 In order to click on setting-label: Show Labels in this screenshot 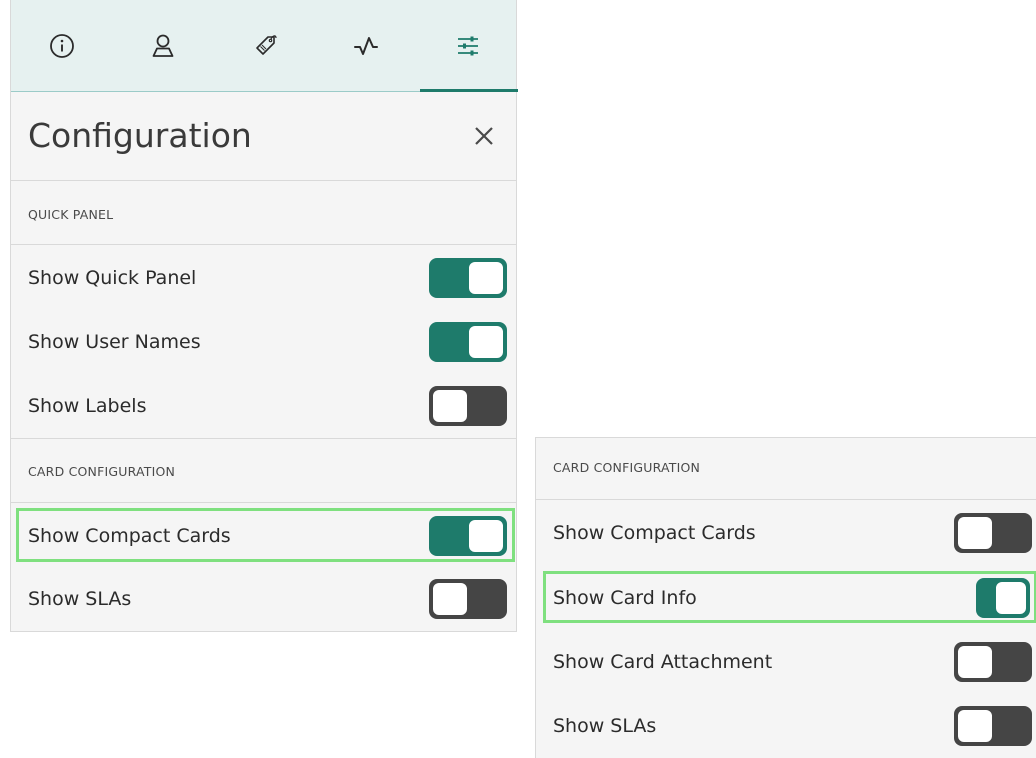, I will do `click(87, 405)`.